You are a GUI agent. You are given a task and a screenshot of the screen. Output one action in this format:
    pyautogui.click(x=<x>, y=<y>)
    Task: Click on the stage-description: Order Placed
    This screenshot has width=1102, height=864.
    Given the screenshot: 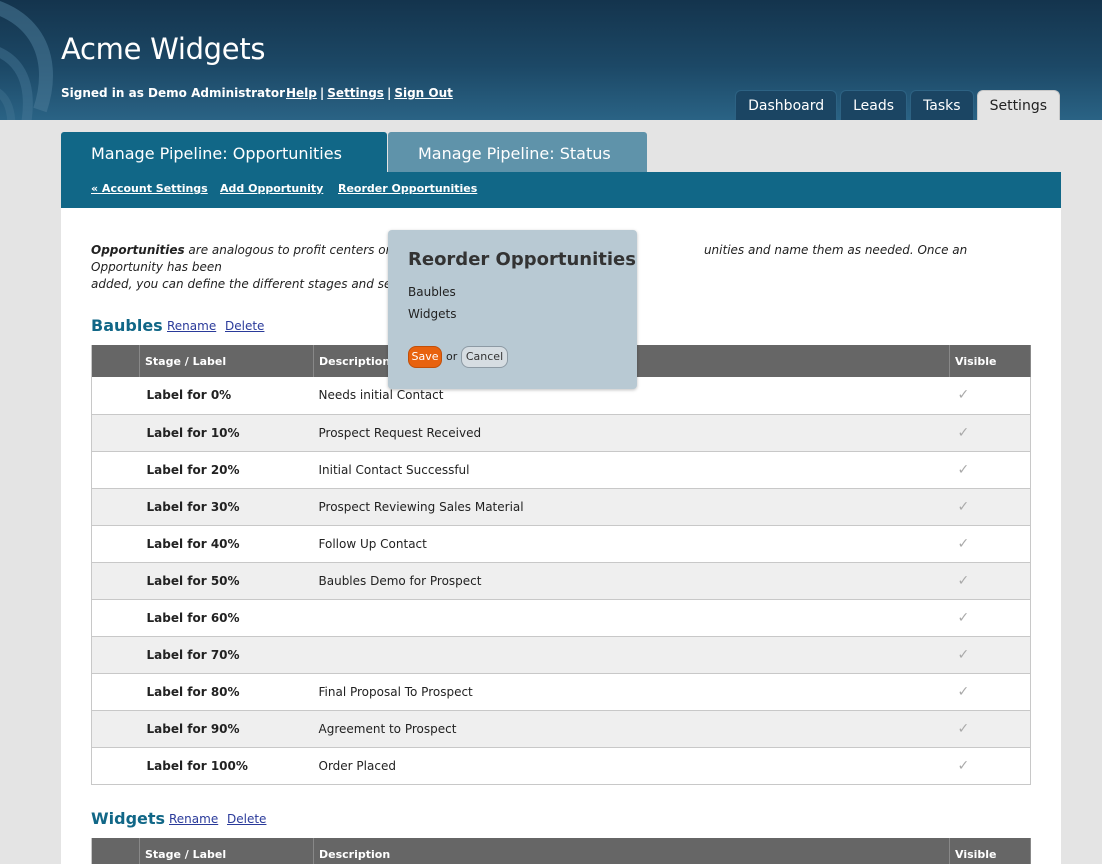 What is the action you would take?
    pyautogui.click(x=631, y=766)
    